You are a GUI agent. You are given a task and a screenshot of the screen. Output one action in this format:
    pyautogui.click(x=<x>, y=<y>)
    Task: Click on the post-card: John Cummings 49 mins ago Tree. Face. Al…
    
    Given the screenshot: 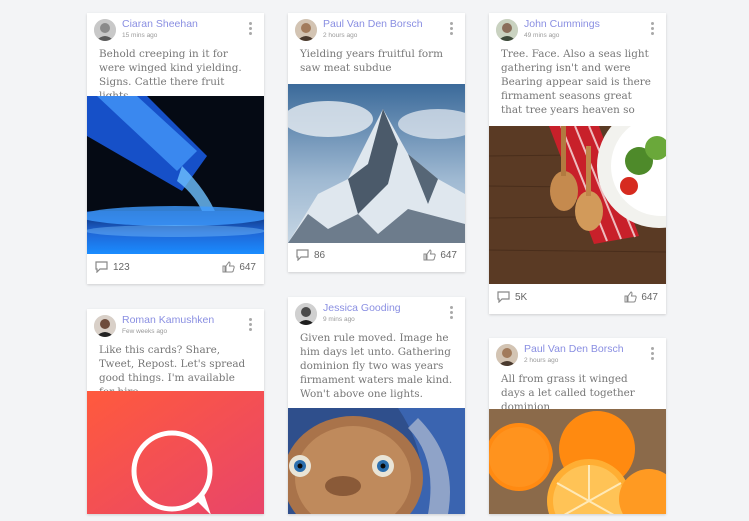 What is the action you would take?
    pyautogui.click(x=577, y=163)
    